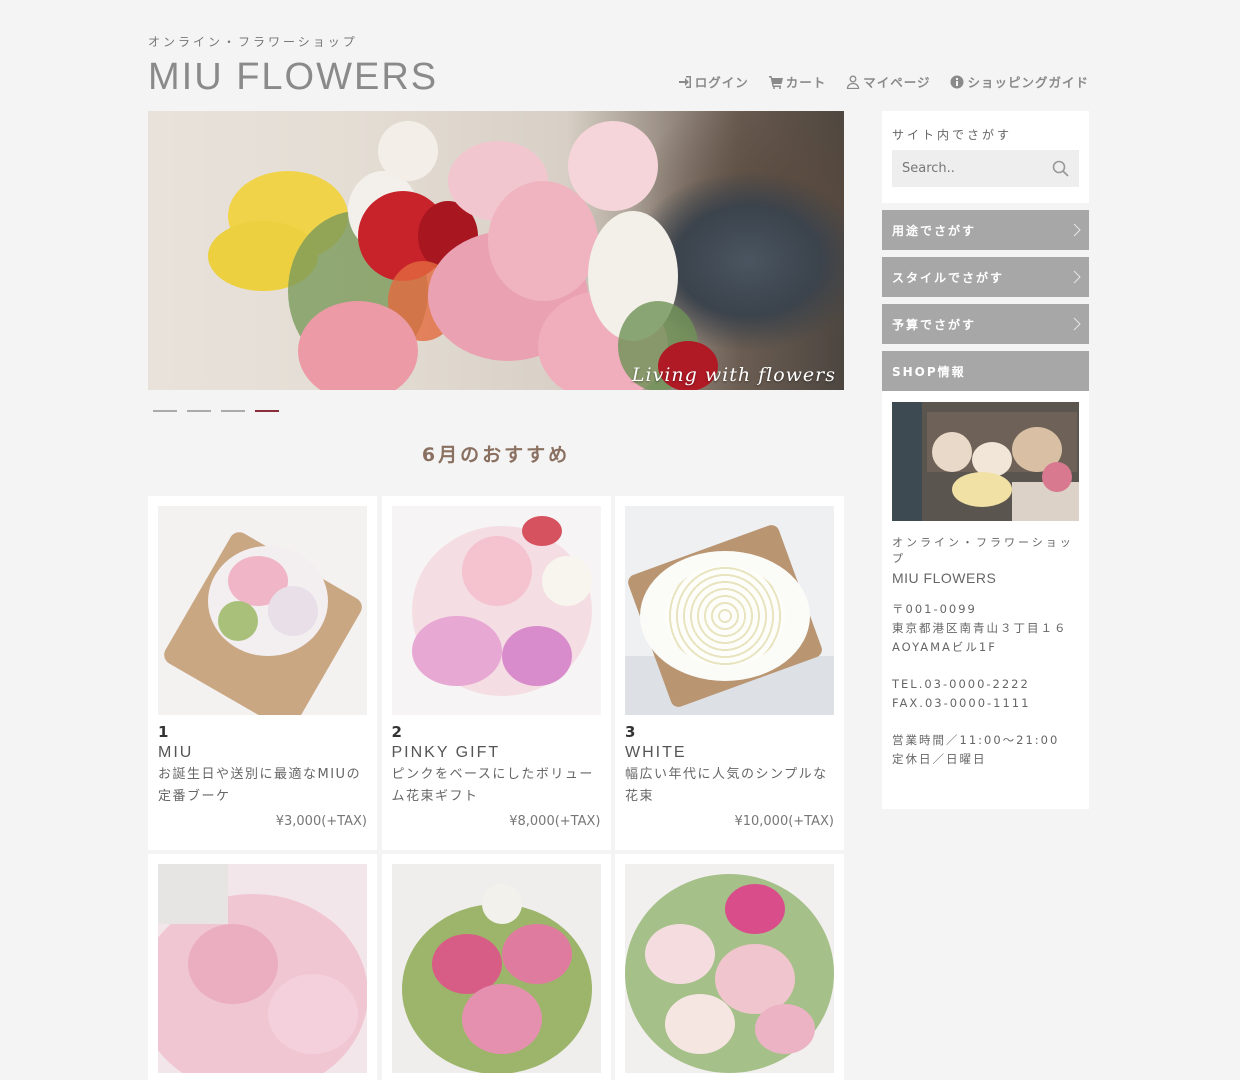 This screenshot has width=1240, height=1080. What do you see at coordinates (957, 81) in the screenshot?
I see `info-icon` at bounding box center [957, 81].